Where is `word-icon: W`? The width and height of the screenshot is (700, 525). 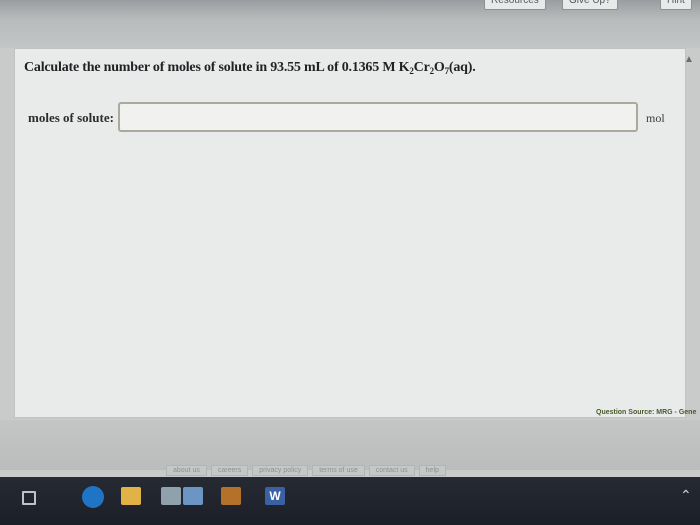
word-icon: W is located at coordinates (275, 496).